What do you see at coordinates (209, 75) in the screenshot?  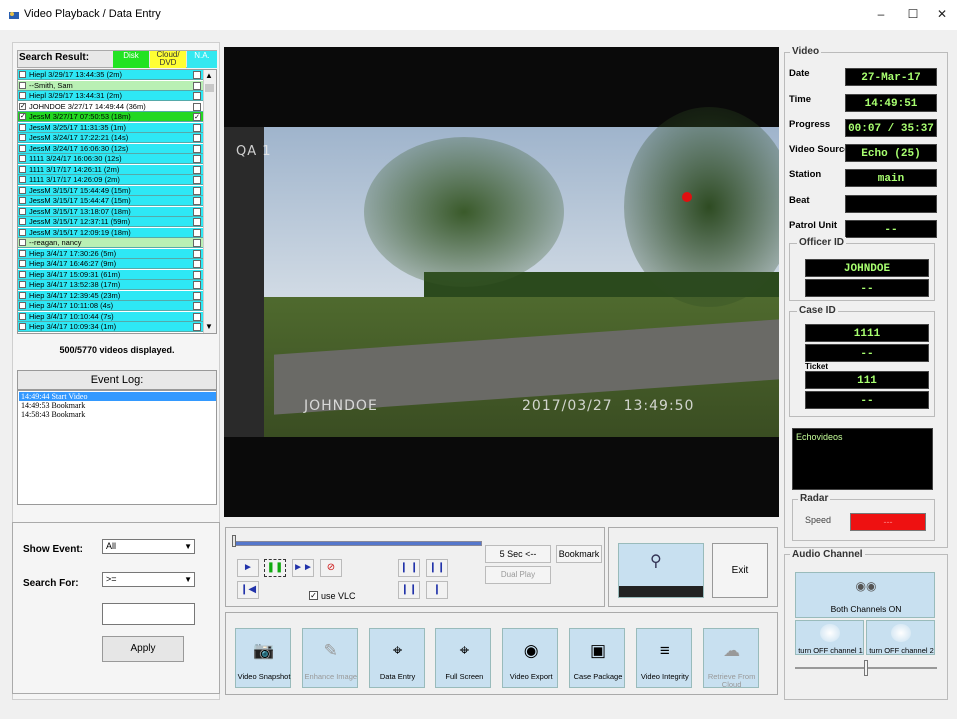 I see `scroll-up-icon: ▲` at bounding box center [209, 75].